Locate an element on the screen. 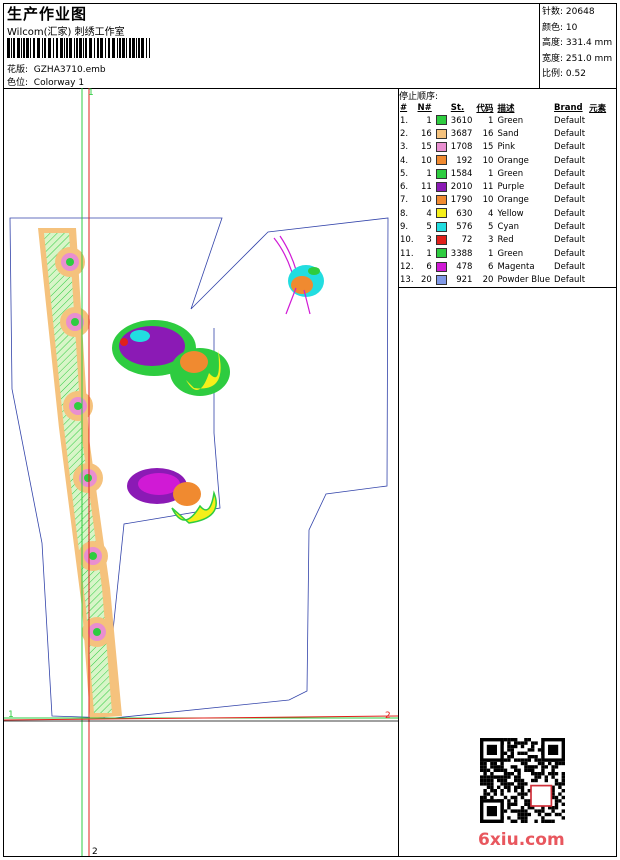  qr-code is located at coordinates (522, 780).